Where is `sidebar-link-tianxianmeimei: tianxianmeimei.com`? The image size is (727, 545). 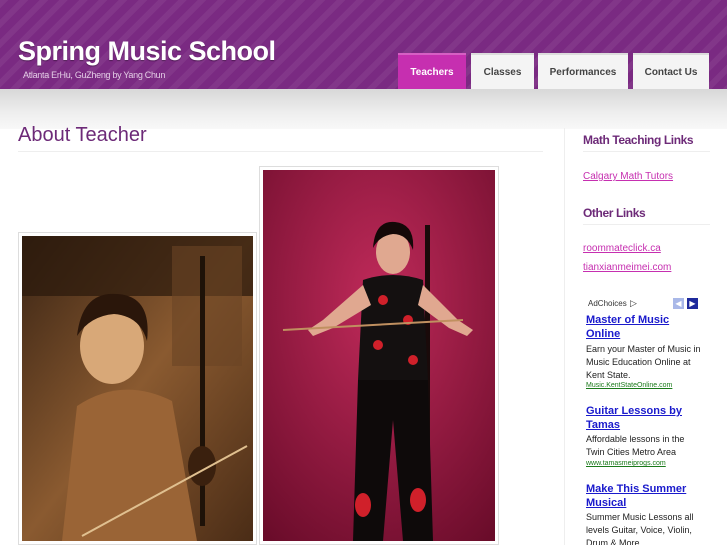
sidebar-link-tianxianmeimei: tianxianmeimei.com is located at coordinates (627, 267).